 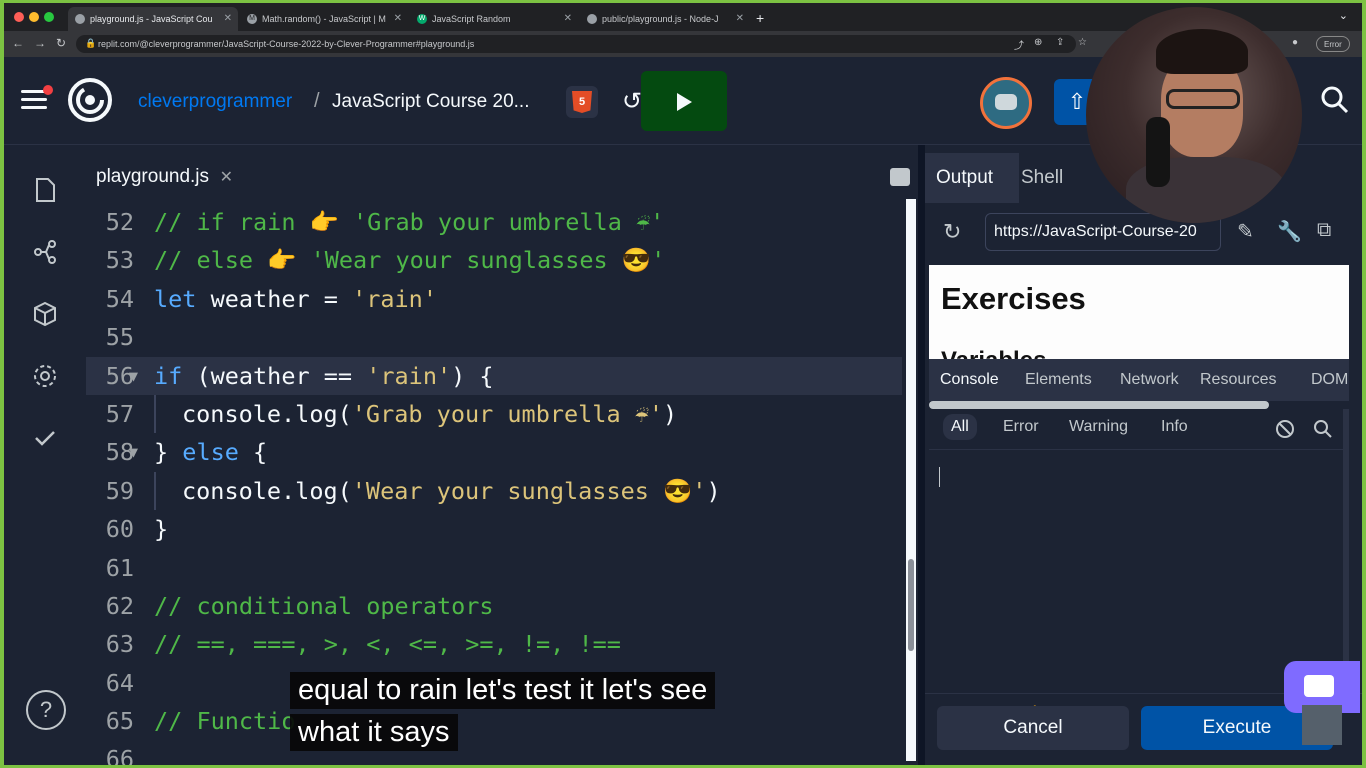 What do you see at coordinates (1139, 449) in the screenshot?
I see `divider` at bounding box center [1139, 449].